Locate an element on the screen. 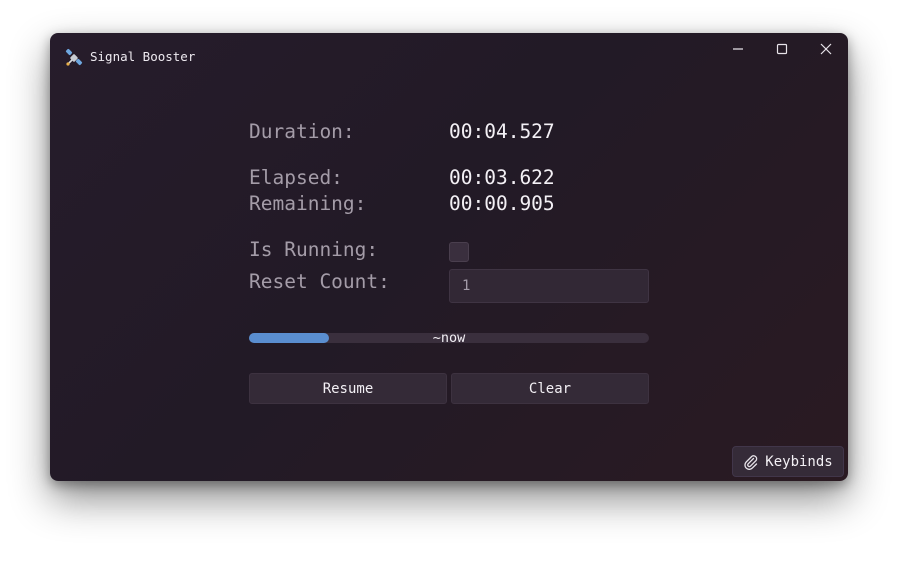 The height and width of the screenshot is (563, 898). minimize-button is located at coordinates (738, 49).